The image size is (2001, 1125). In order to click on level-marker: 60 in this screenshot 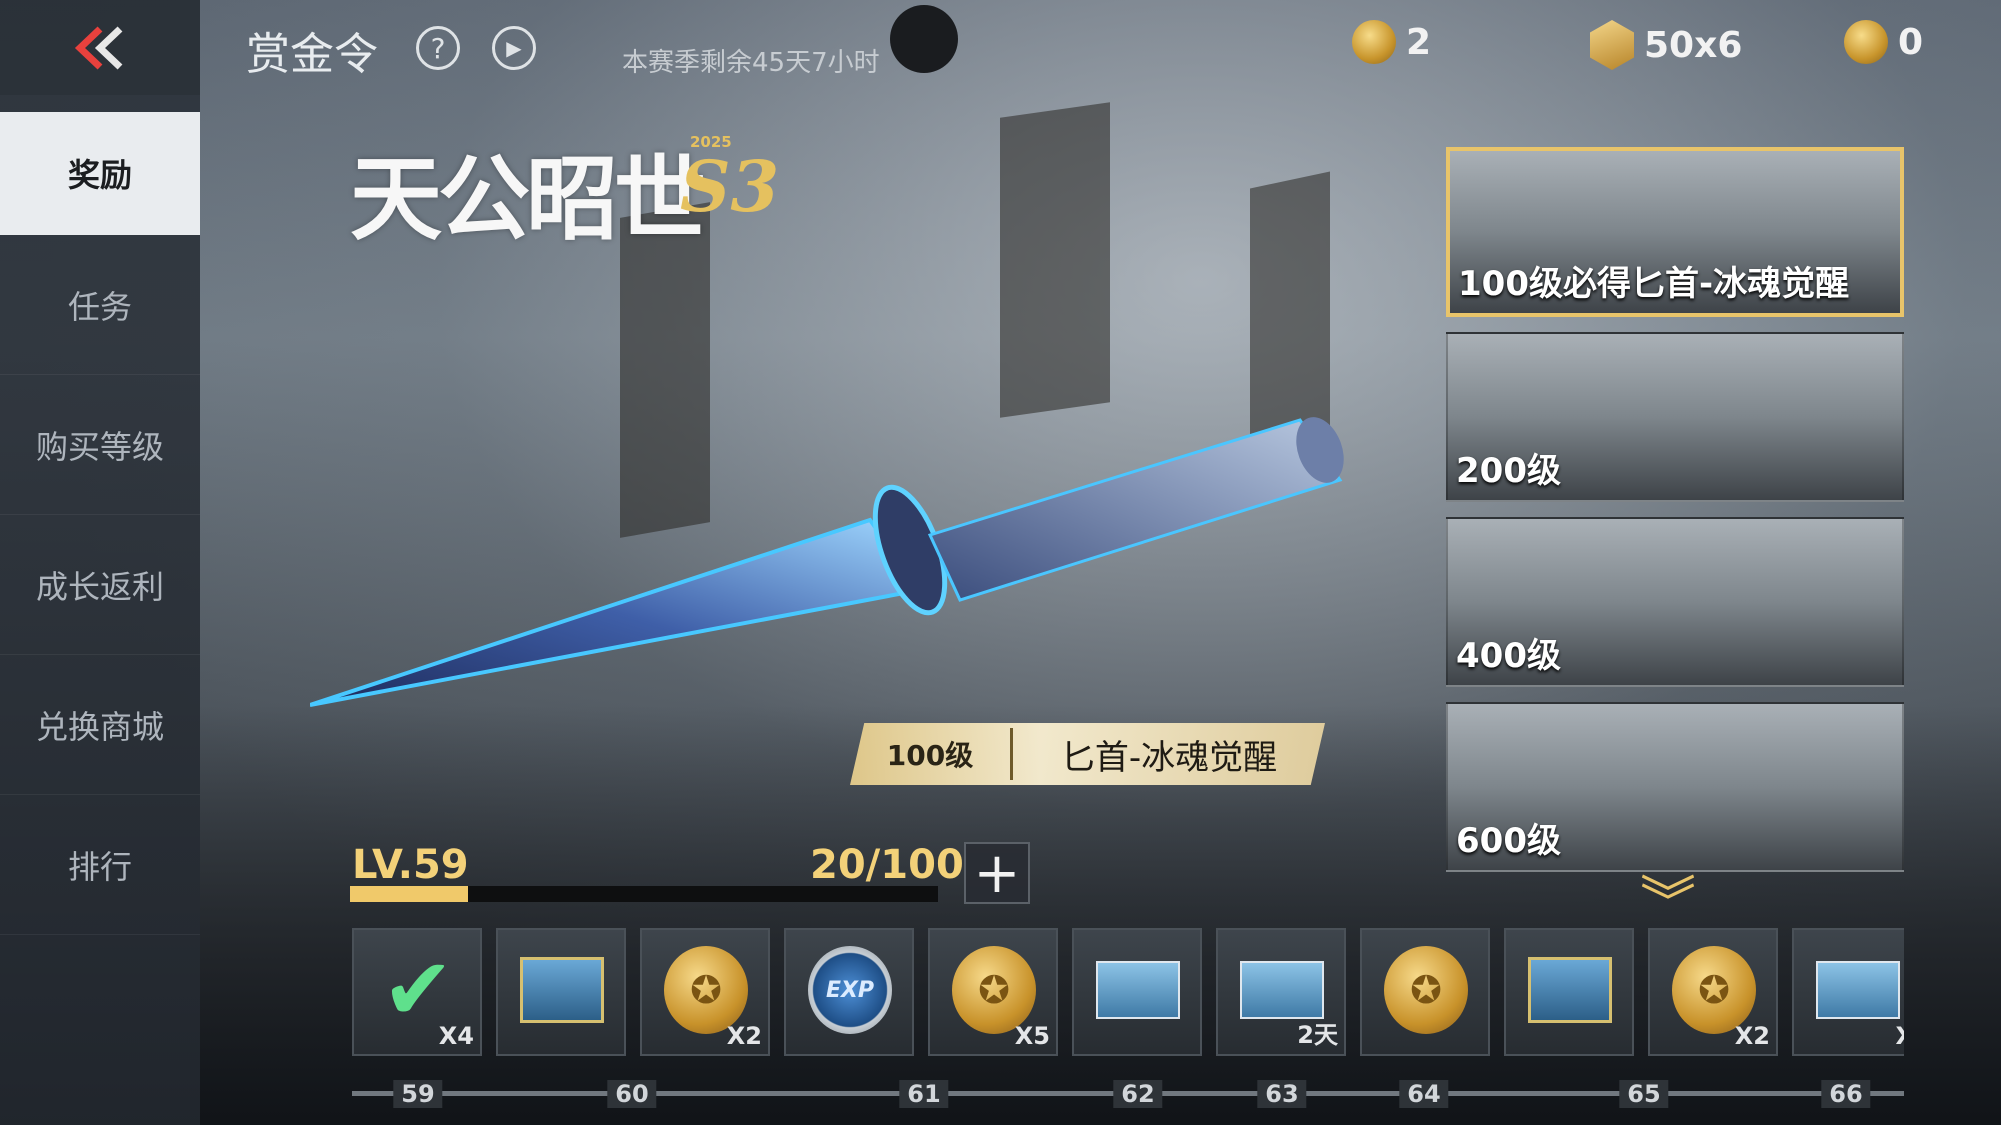, I will do `click(632, 1094)`.